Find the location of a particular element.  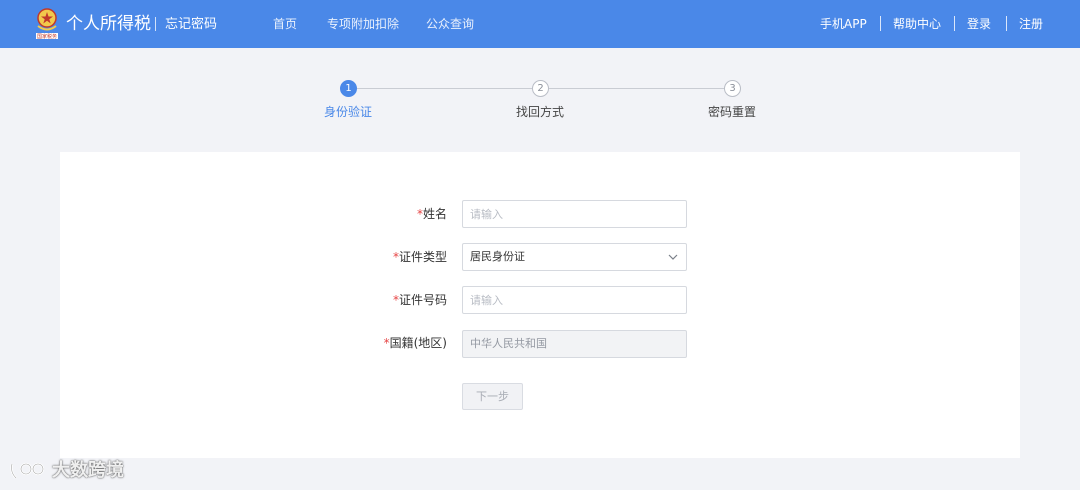

id-type-label: *证件类型 is located at coordinates (387, 257).